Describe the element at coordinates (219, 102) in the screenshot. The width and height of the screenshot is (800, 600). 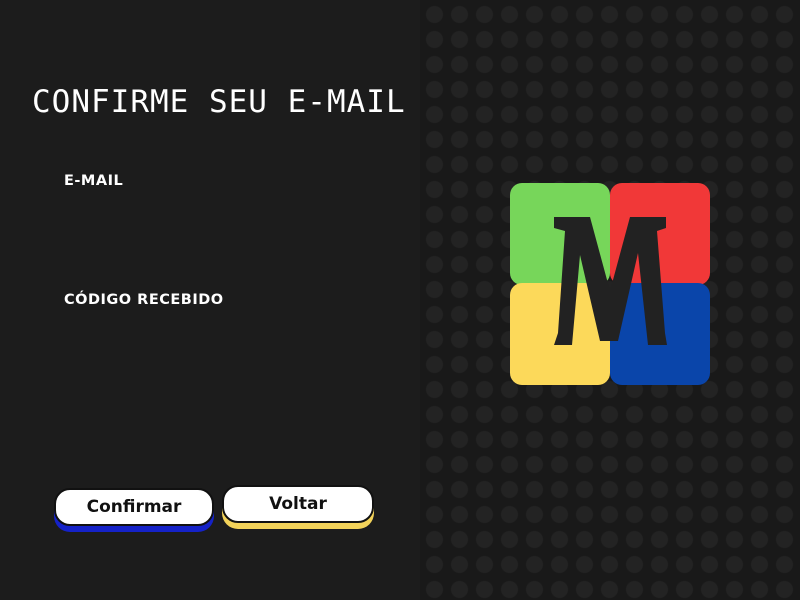
I see `page-title: CONFIRME SEU E-MAIL` at that location.